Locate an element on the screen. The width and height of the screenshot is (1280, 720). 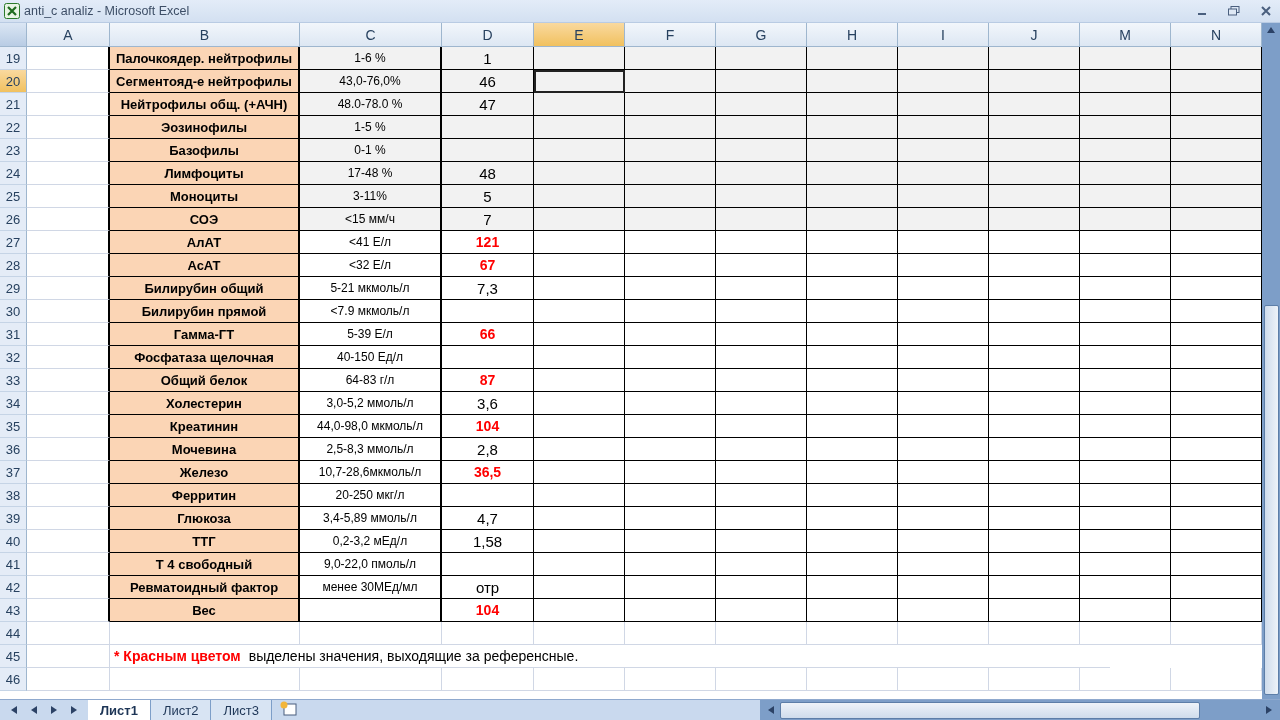
test-name-cell: Общий белок is located at coordinates (205, 380).